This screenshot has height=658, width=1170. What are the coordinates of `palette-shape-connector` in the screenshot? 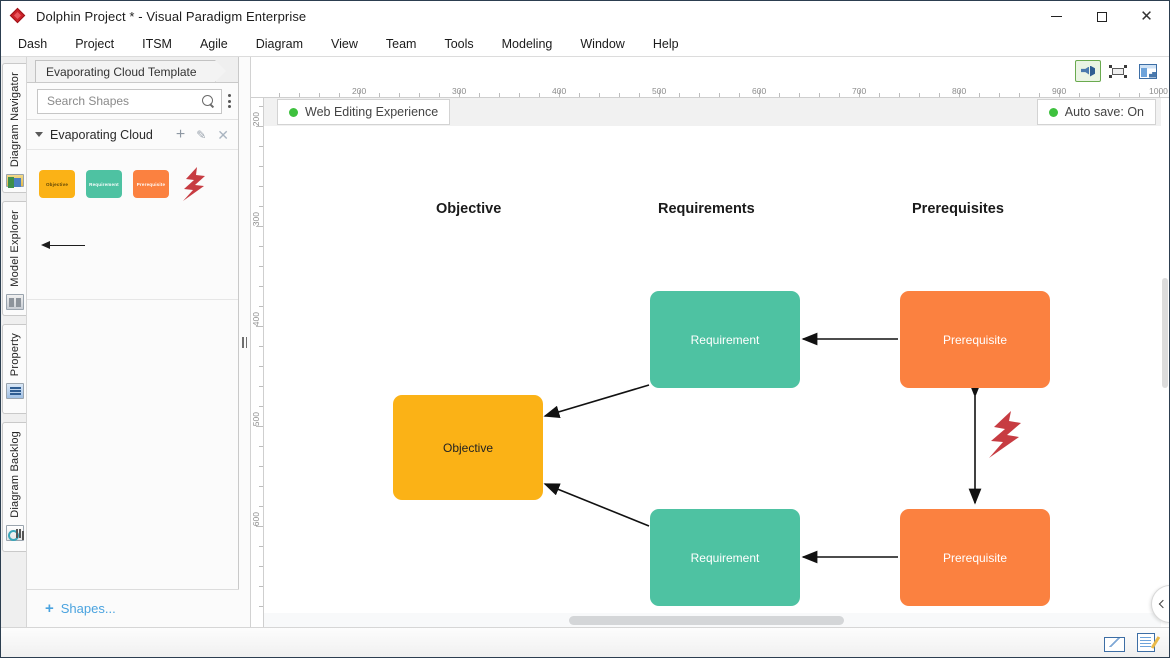 It's located at (63, 245).